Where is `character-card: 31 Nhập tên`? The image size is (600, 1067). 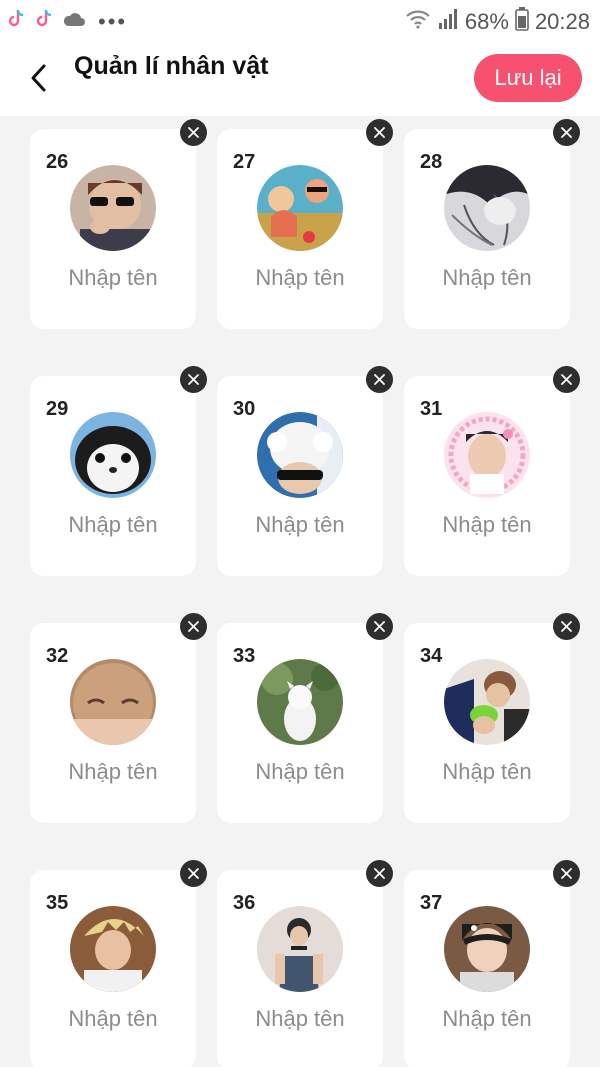
character-card: 31 Nhập tên is located at coordinates (487, 476).